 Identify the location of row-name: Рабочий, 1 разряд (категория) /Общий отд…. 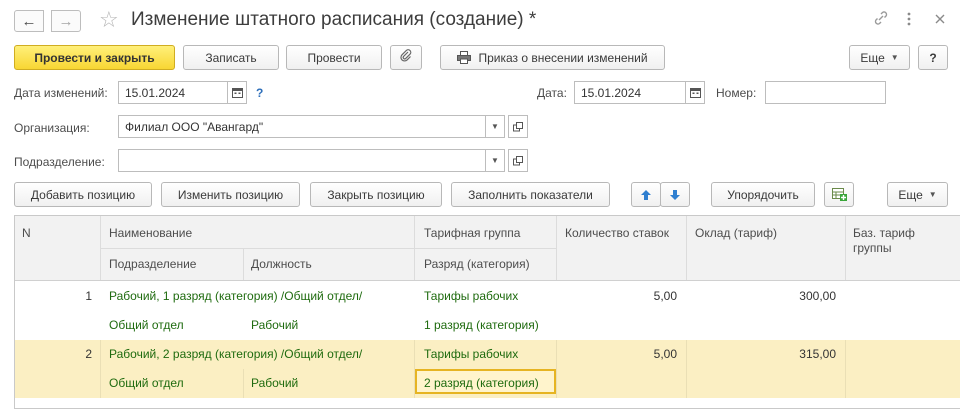
(236, 296).